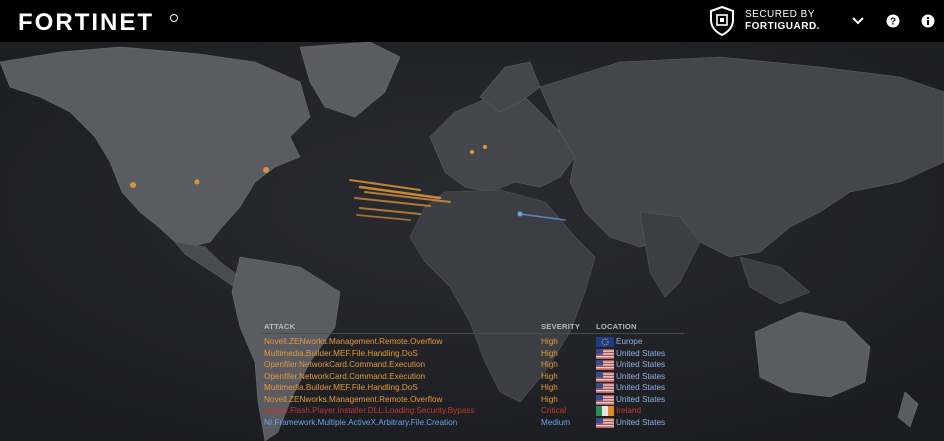  I want to click on secured-line1: SECURED BY, so click(780, 14).